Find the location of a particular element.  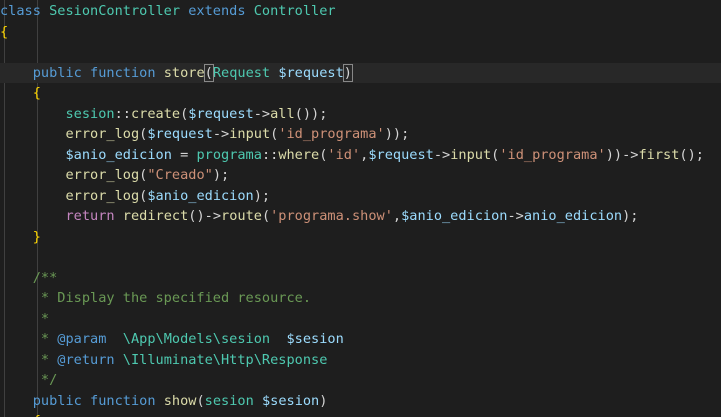

code-token: "Creado" is located at coordinates (180, 175).